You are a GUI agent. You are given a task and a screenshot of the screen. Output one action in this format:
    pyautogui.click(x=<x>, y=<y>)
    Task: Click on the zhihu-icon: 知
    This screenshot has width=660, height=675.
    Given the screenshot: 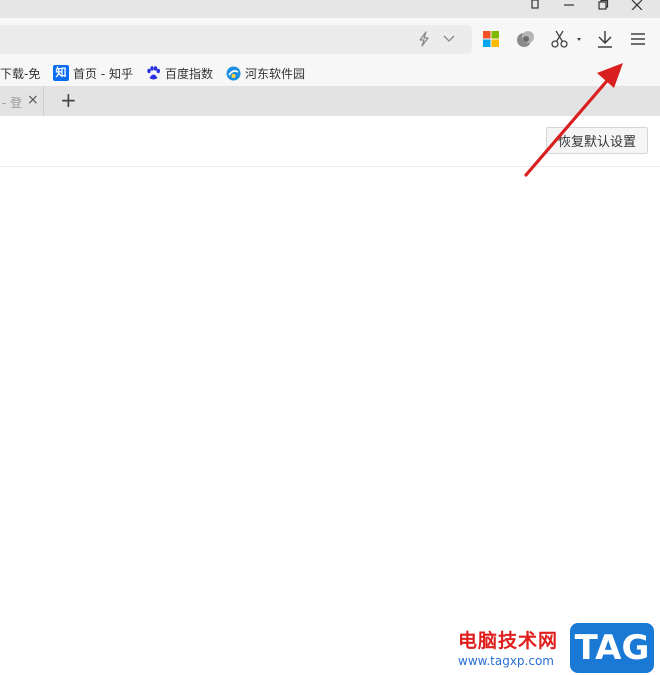 What is the action you would take?
    pyautogui.click(x=61, y=73)
    